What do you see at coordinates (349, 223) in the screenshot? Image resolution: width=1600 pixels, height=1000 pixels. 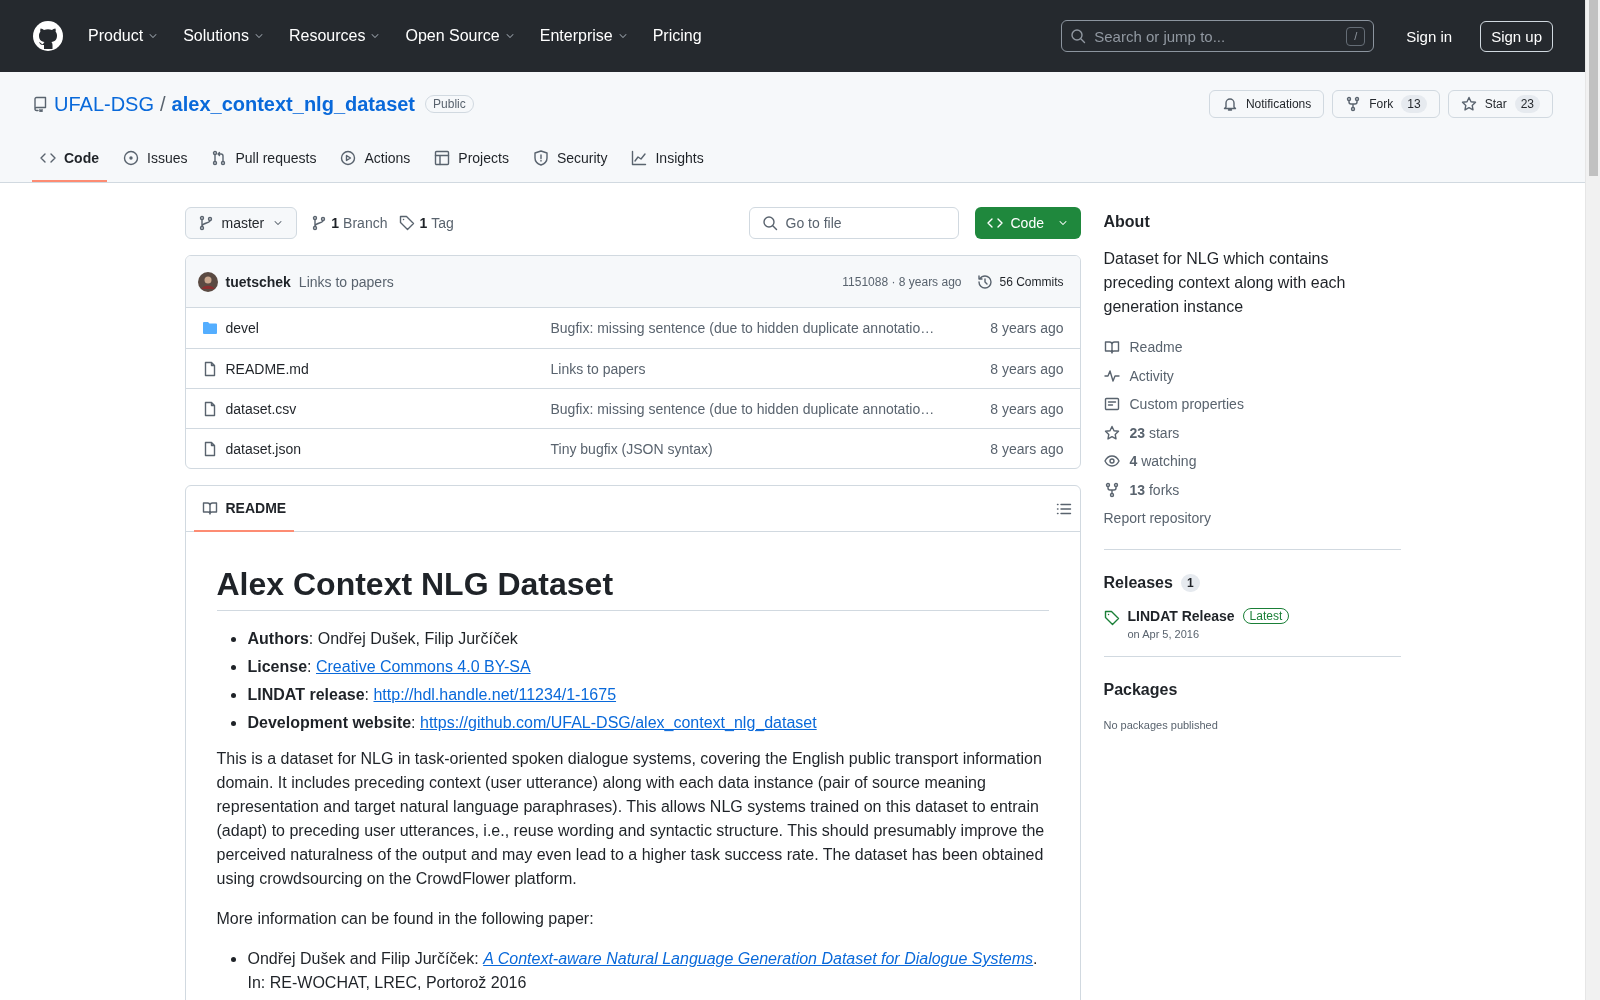 I see `branches-link: 1 Branch` at bounding box center [349, 223].